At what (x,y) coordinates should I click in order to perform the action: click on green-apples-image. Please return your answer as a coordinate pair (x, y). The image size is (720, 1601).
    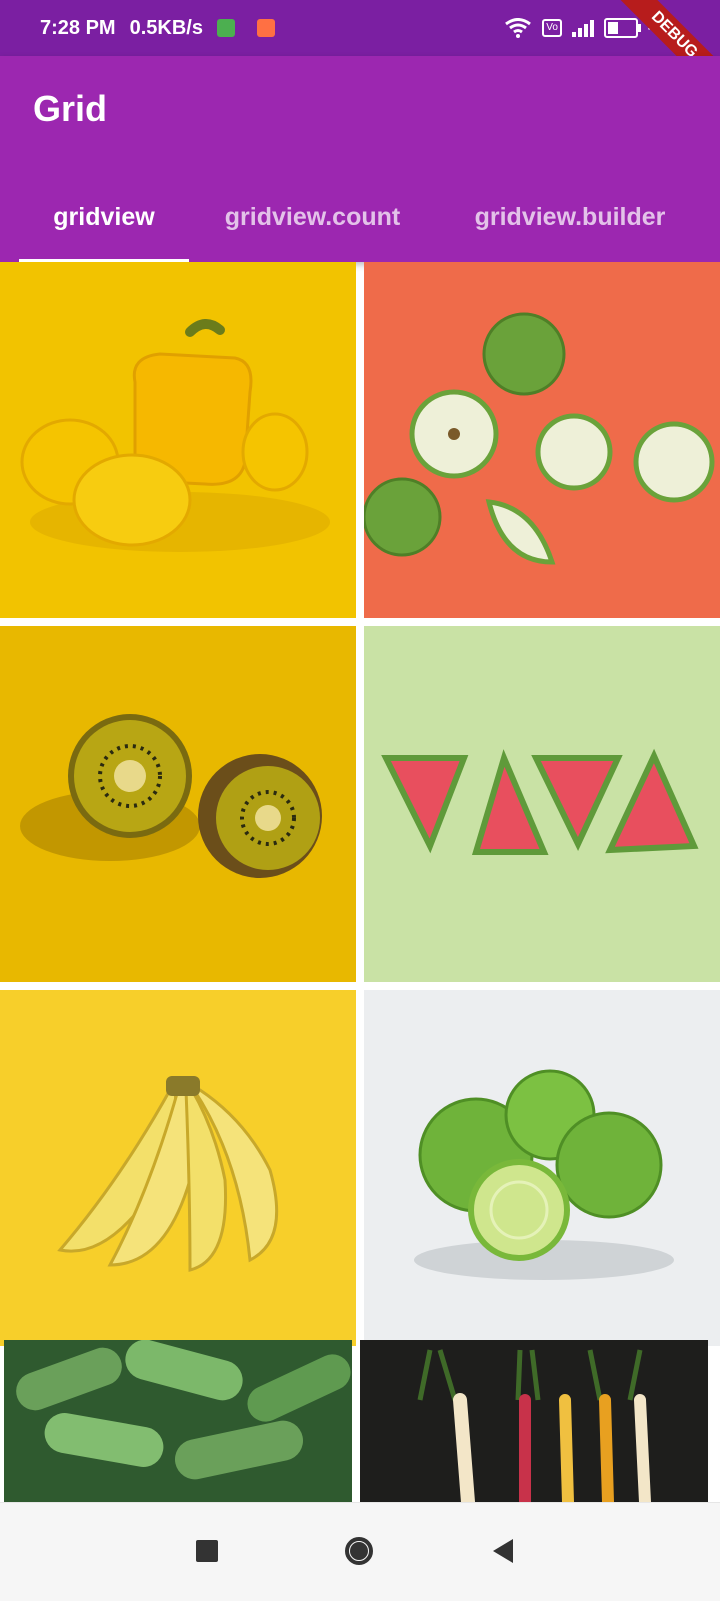
    Looking at the image, I should click on (542, 440).